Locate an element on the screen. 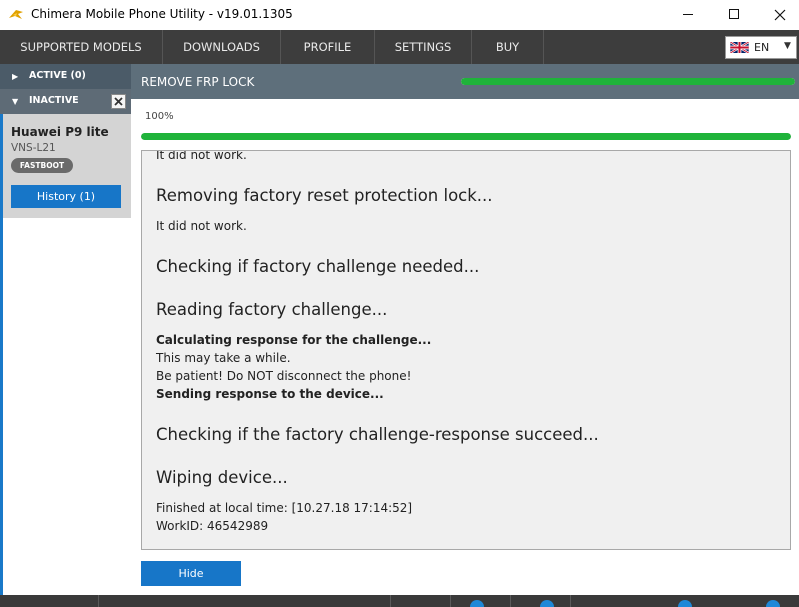  menu-supported-models: SUPPORTED MODELS is located at coordinates (81, 47).